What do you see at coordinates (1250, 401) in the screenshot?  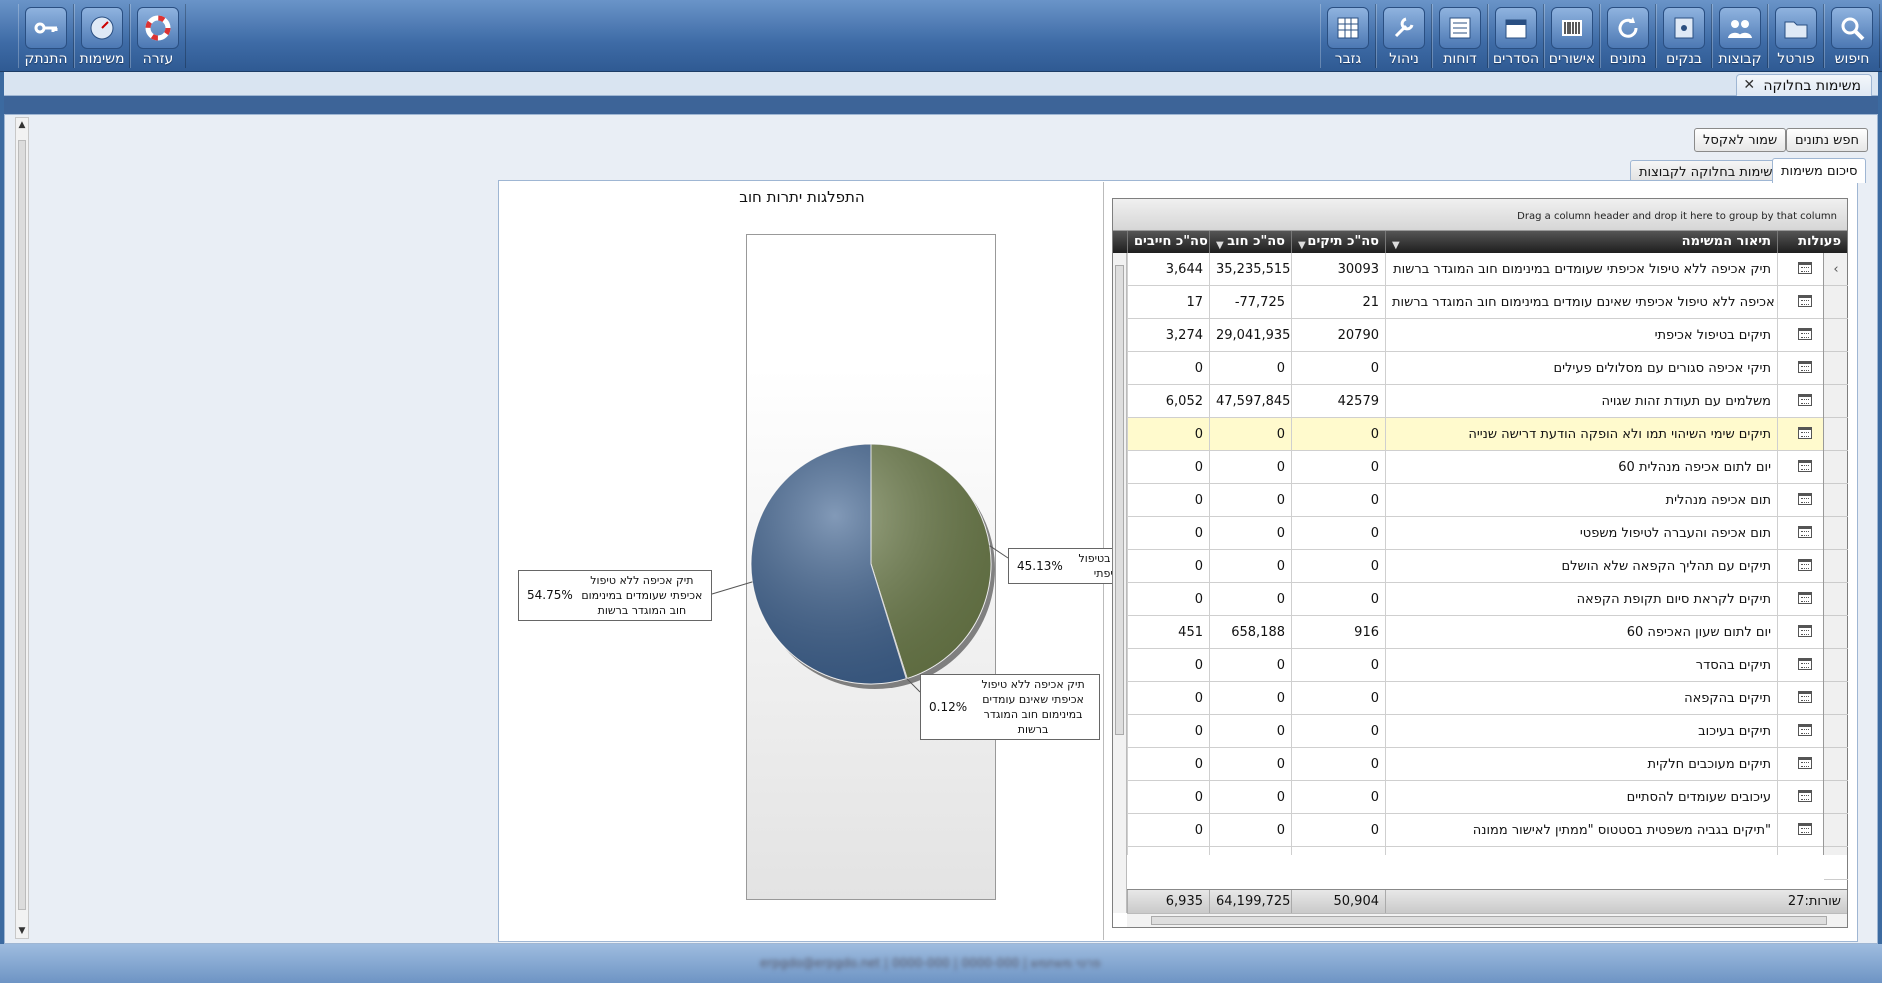 I see `cell-debt: 47,597,845` at bounding box center [1250, 401].